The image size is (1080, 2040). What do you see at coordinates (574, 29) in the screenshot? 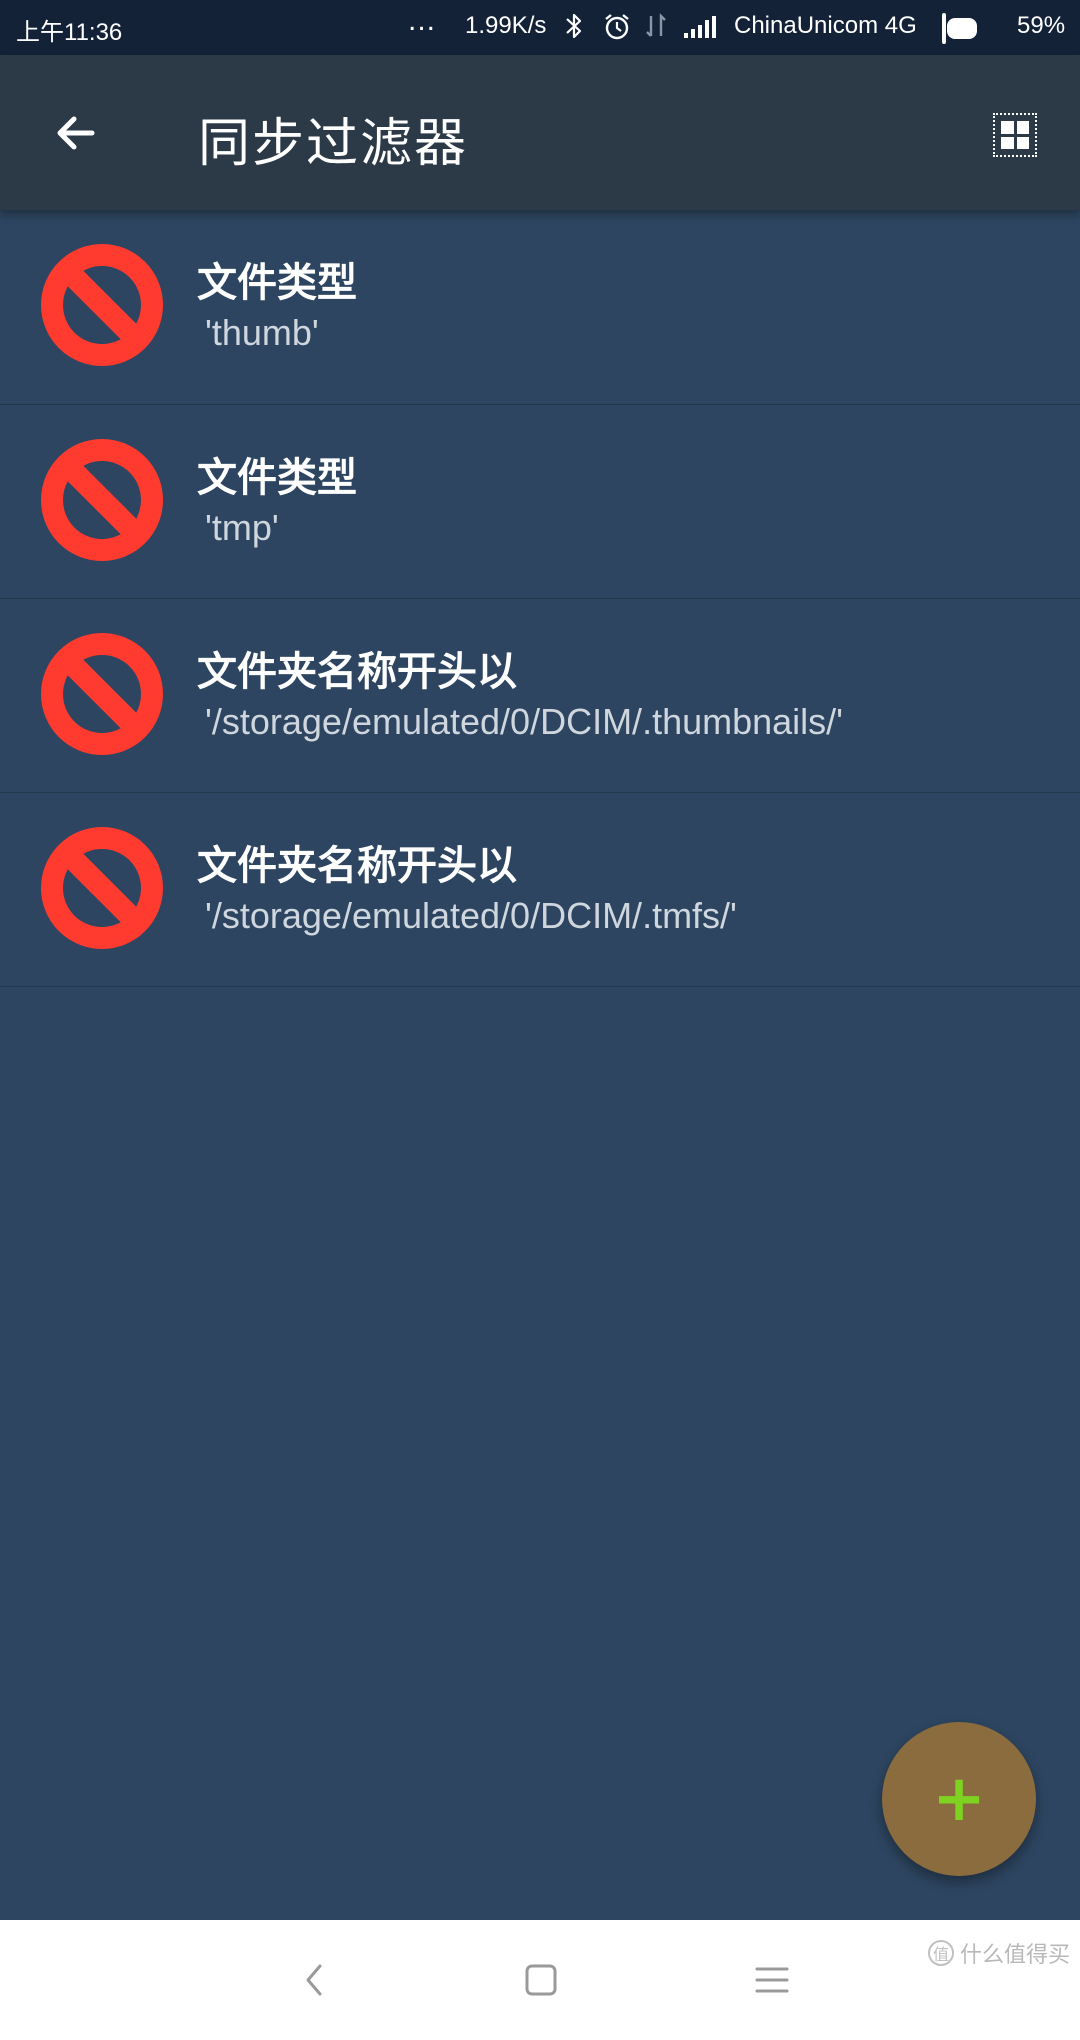
I see `bluetooth-icon` at bounding box center [574, 29].